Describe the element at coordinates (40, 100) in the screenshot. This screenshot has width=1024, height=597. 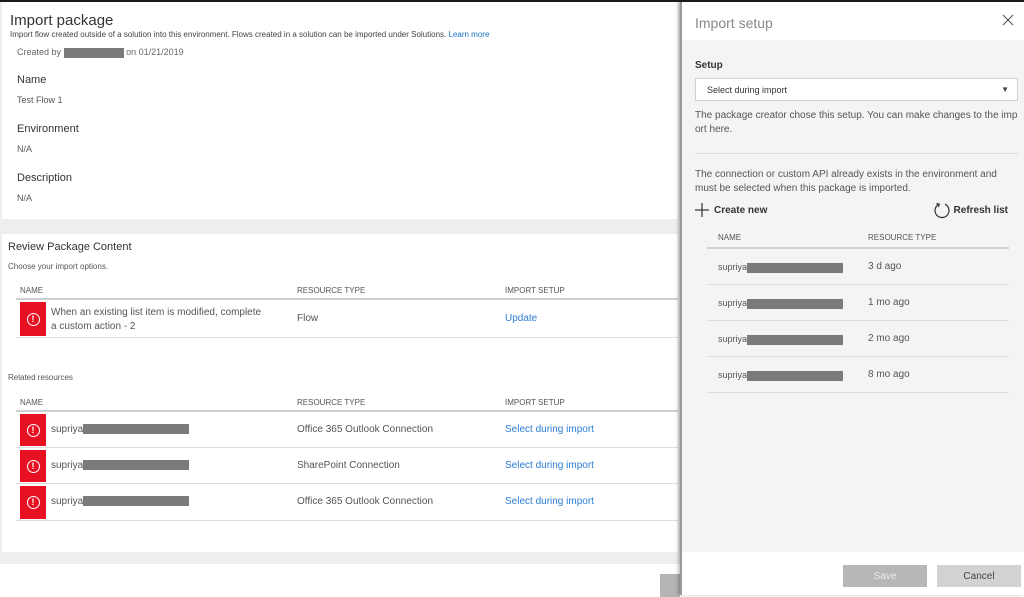
I see `name-value: Test Flow 1` at that location.